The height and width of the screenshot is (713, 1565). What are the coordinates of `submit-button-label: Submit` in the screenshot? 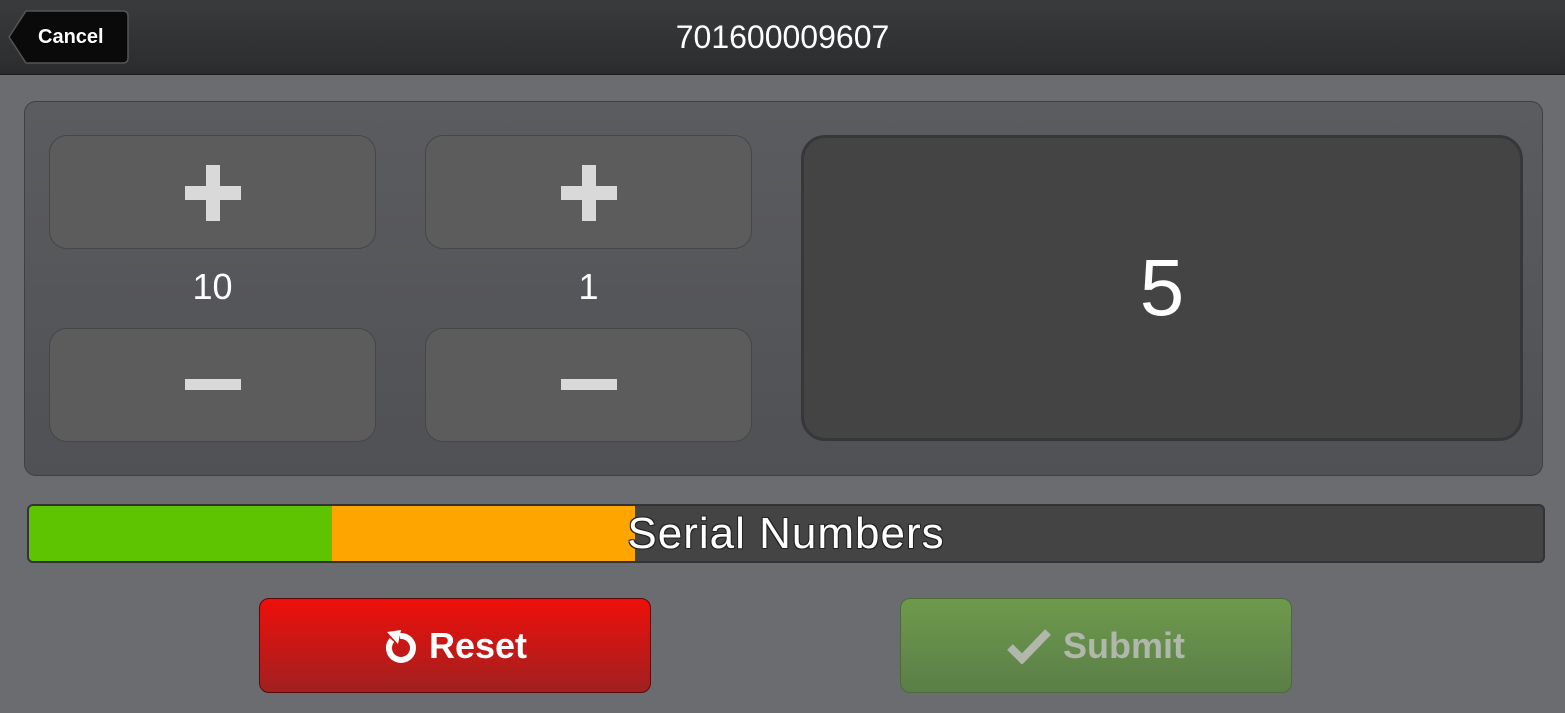 It's located at (1124, 645).